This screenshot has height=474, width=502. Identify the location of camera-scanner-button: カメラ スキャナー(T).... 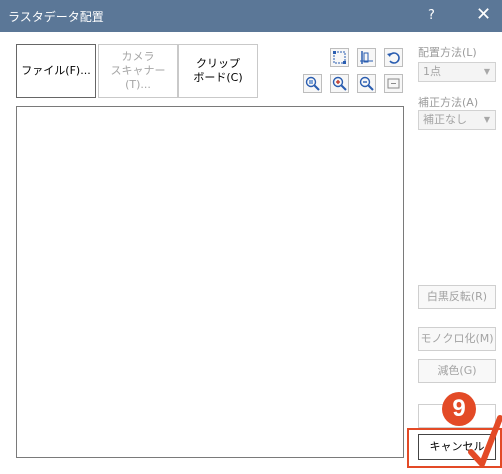
(138, 71).